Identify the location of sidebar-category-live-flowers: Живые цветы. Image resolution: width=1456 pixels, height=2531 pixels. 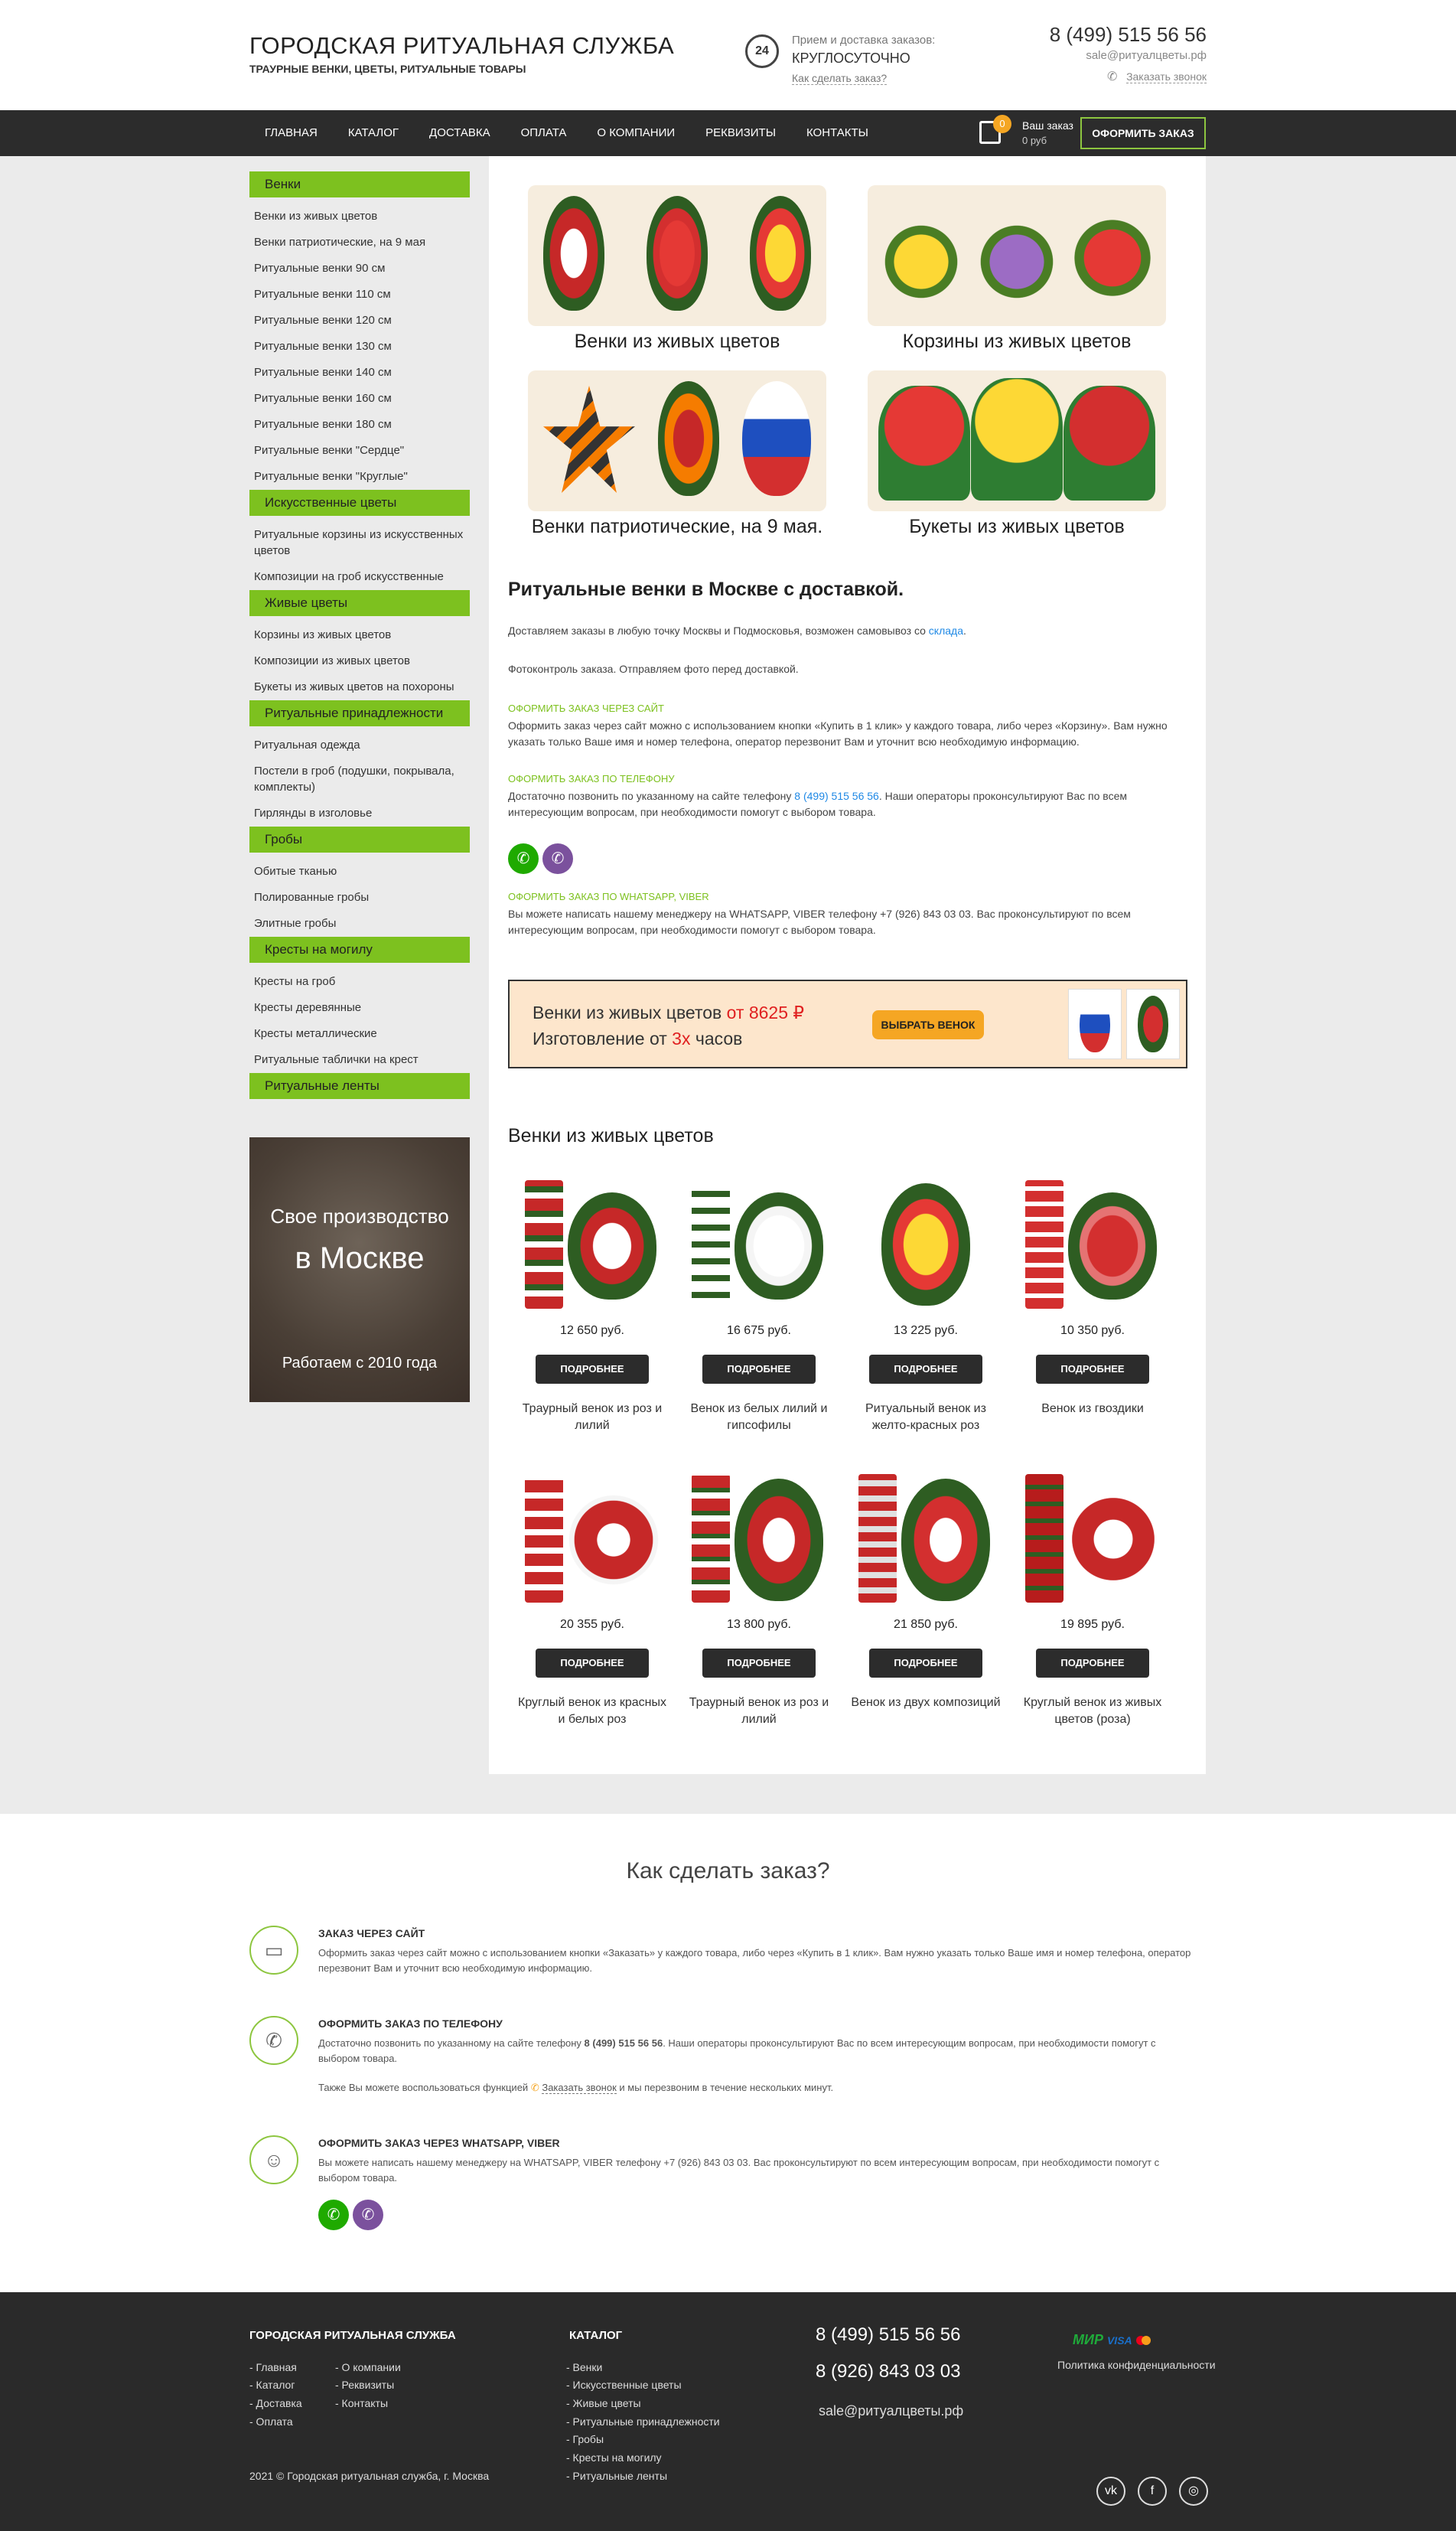
(359, 603).